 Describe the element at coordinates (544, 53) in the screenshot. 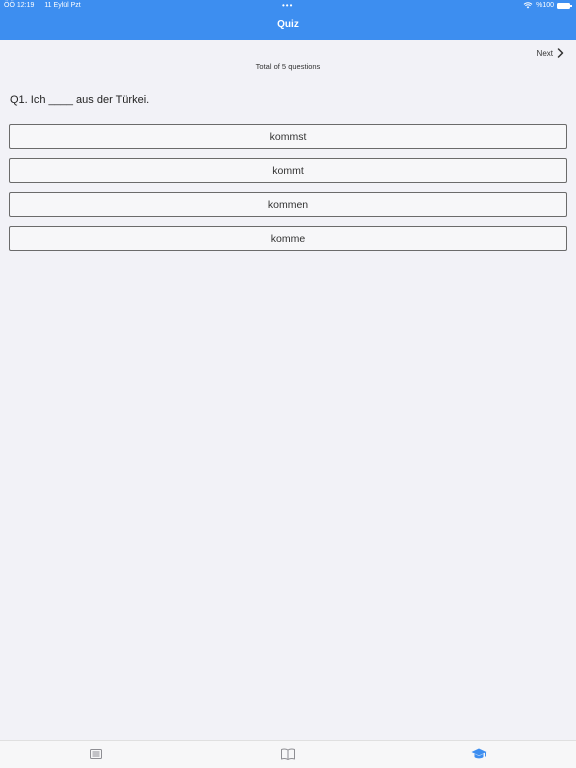

I see `next-label: Next` at that location.